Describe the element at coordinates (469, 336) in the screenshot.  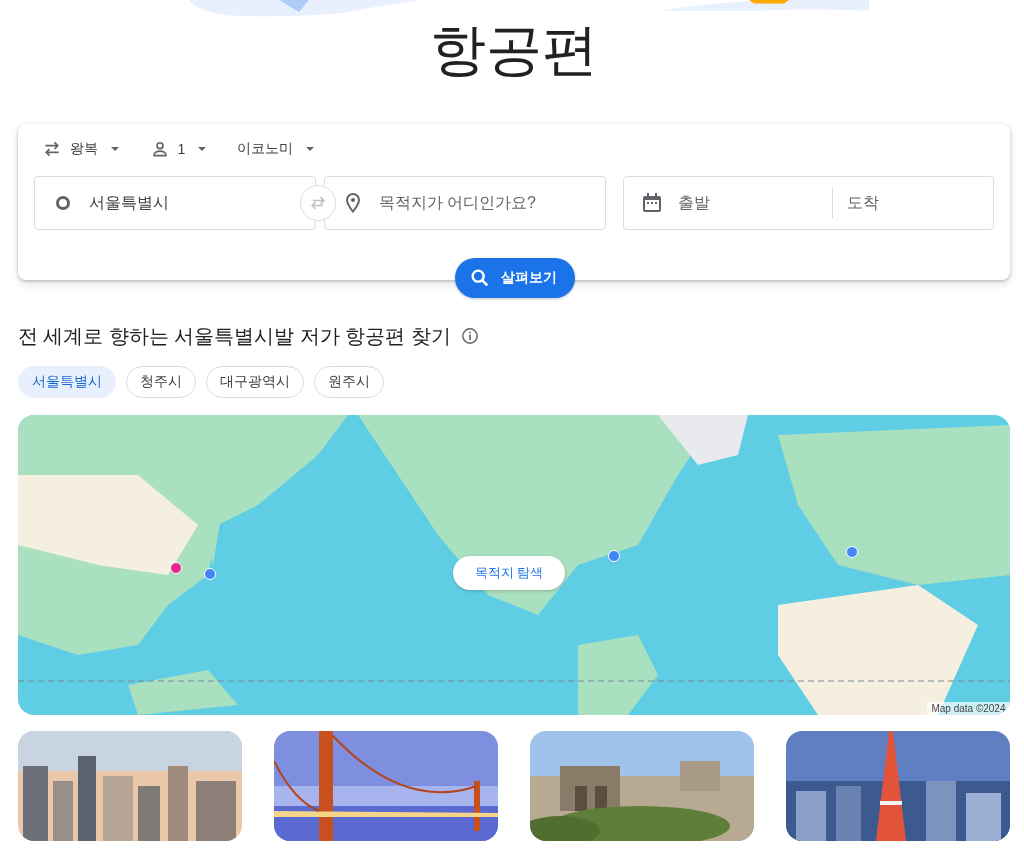
I see `info-icon` at that location.